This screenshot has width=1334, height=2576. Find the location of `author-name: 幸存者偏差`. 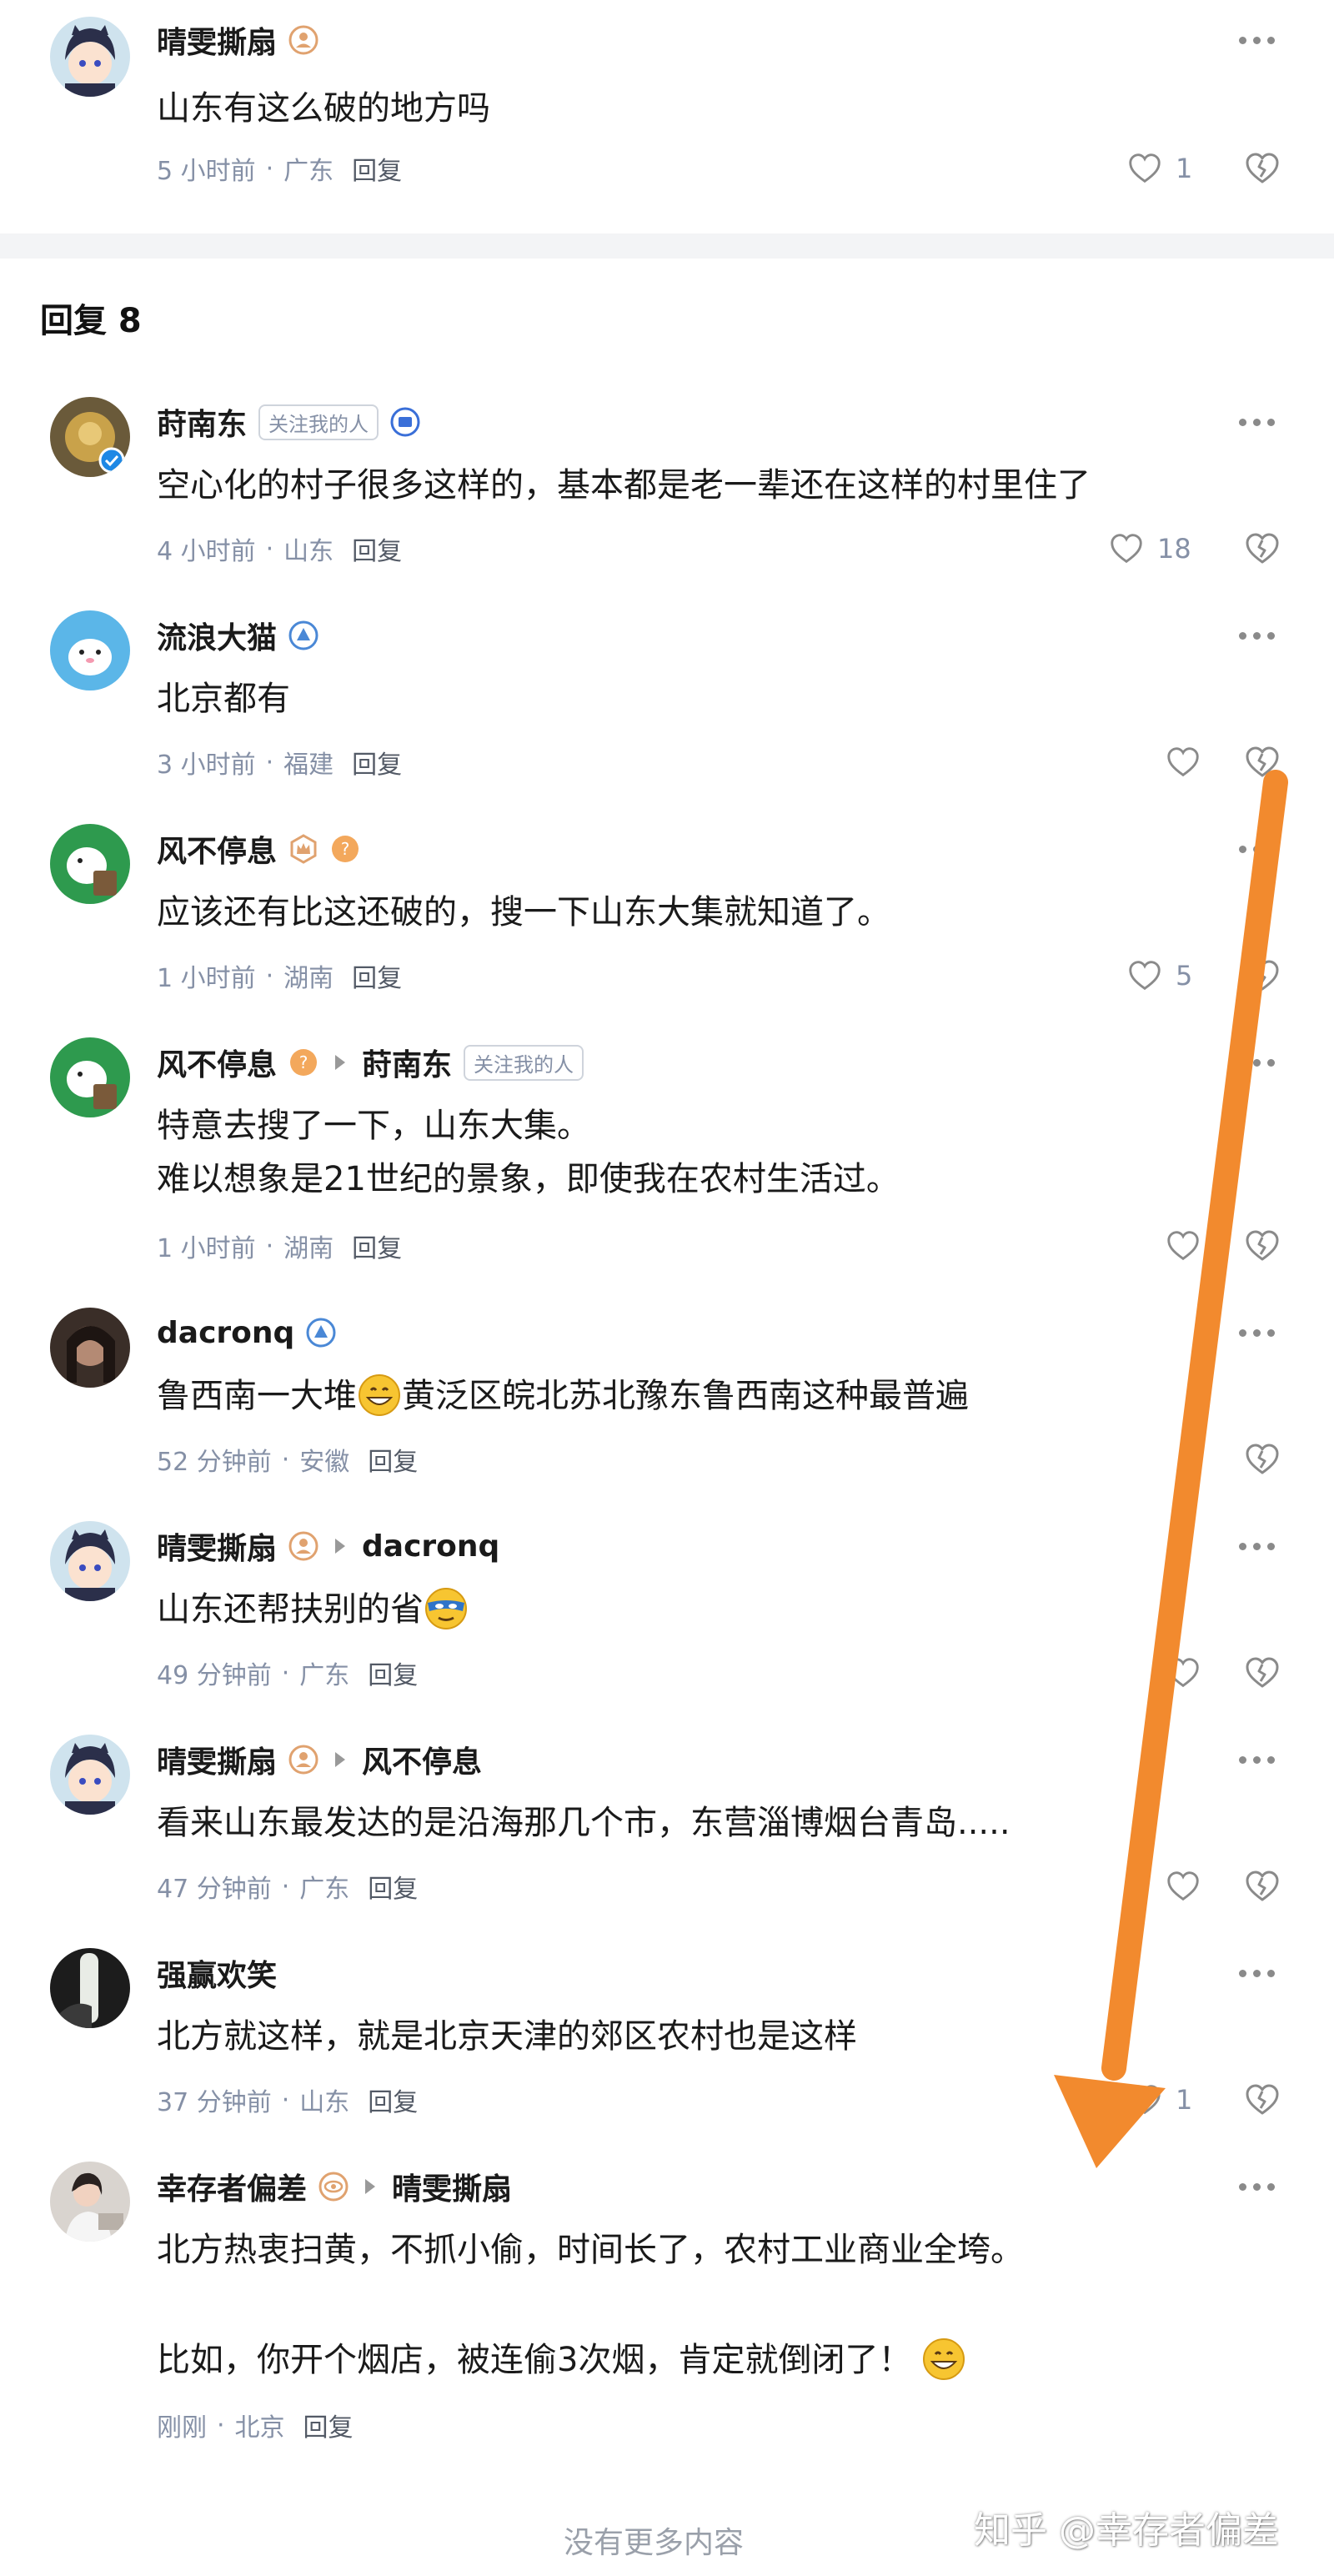

author-name: 幸存者偏差 is located at coordinates (232, 2186).